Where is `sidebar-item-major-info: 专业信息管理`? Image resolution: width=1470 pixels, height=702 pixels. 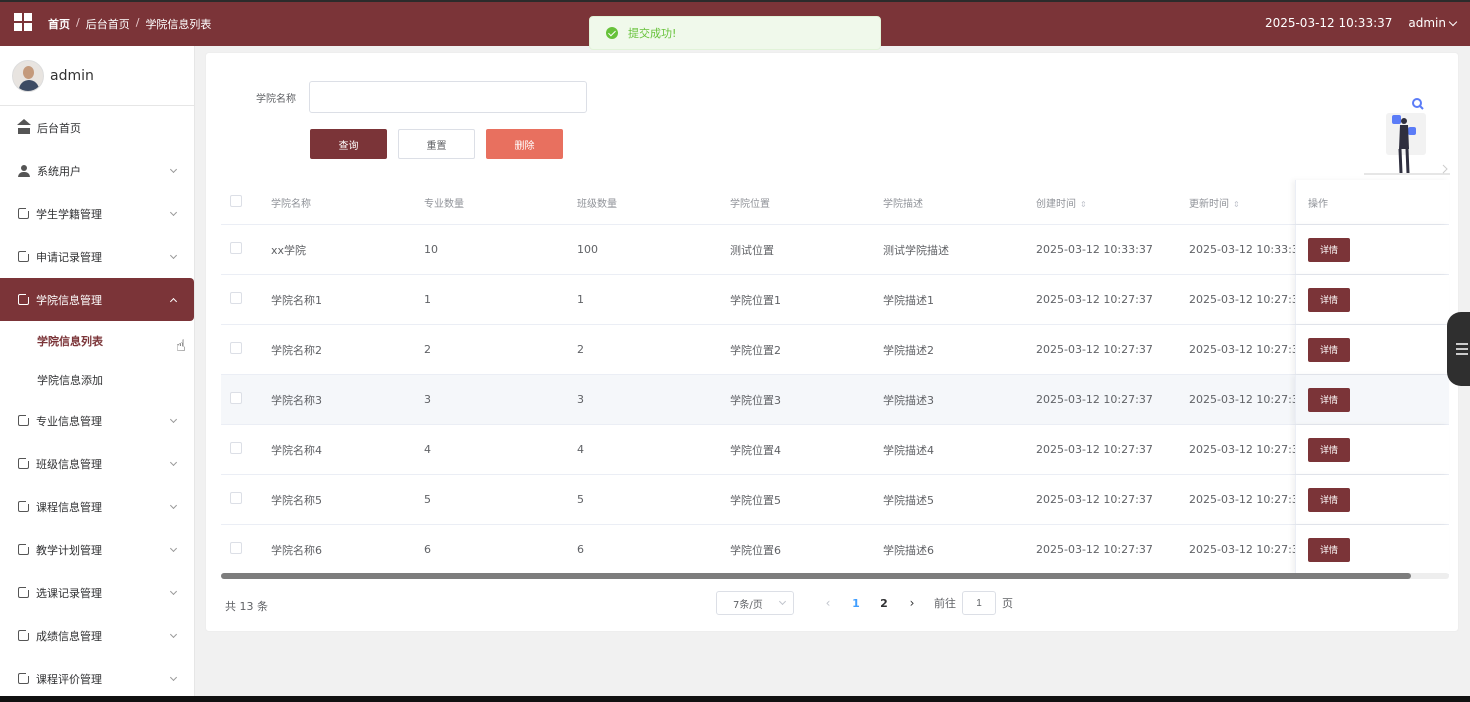 sidebar-item-major-info: 专业信息管理 is located at coordinates (97, 420).